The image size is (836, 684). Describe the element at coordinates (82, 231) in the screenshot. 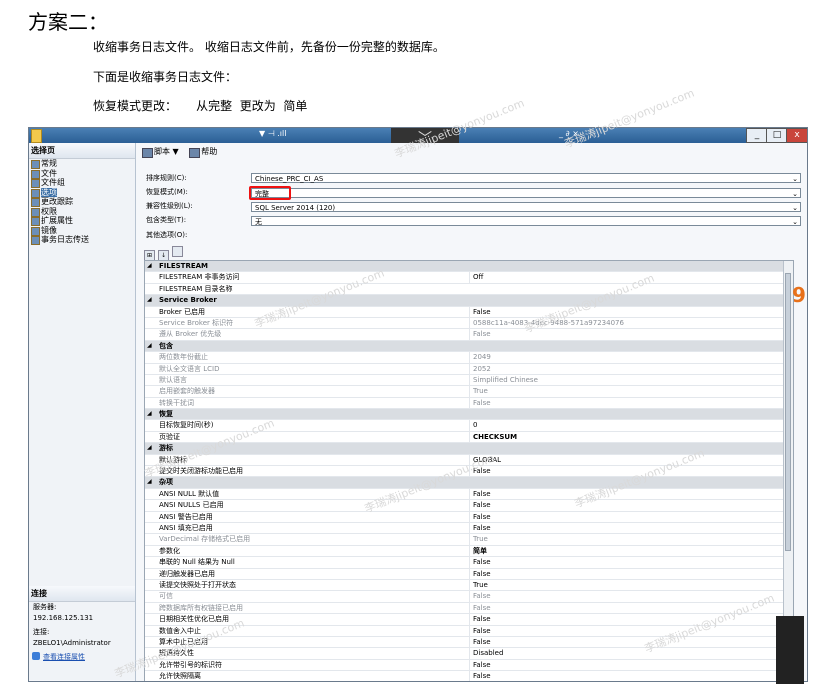

I see `page-item: 镜像` at that location.